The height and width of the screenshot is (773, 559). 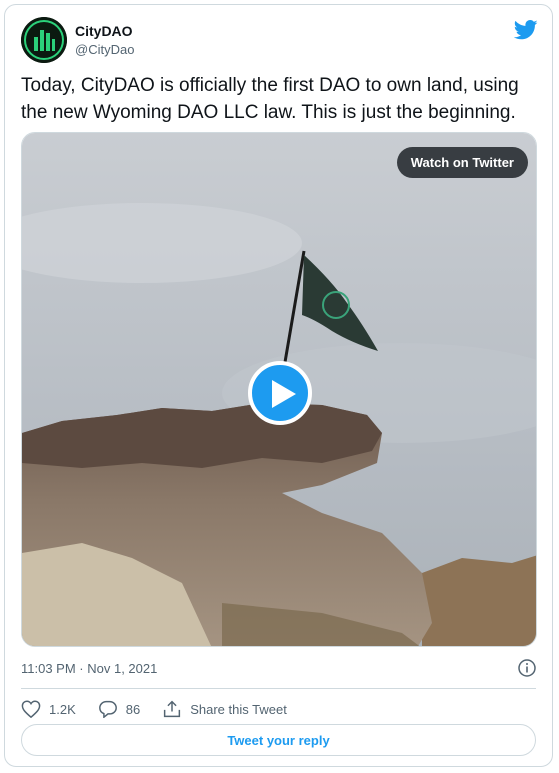 I want to click on author-handle: @CityDao, so click(x=104, y=49).